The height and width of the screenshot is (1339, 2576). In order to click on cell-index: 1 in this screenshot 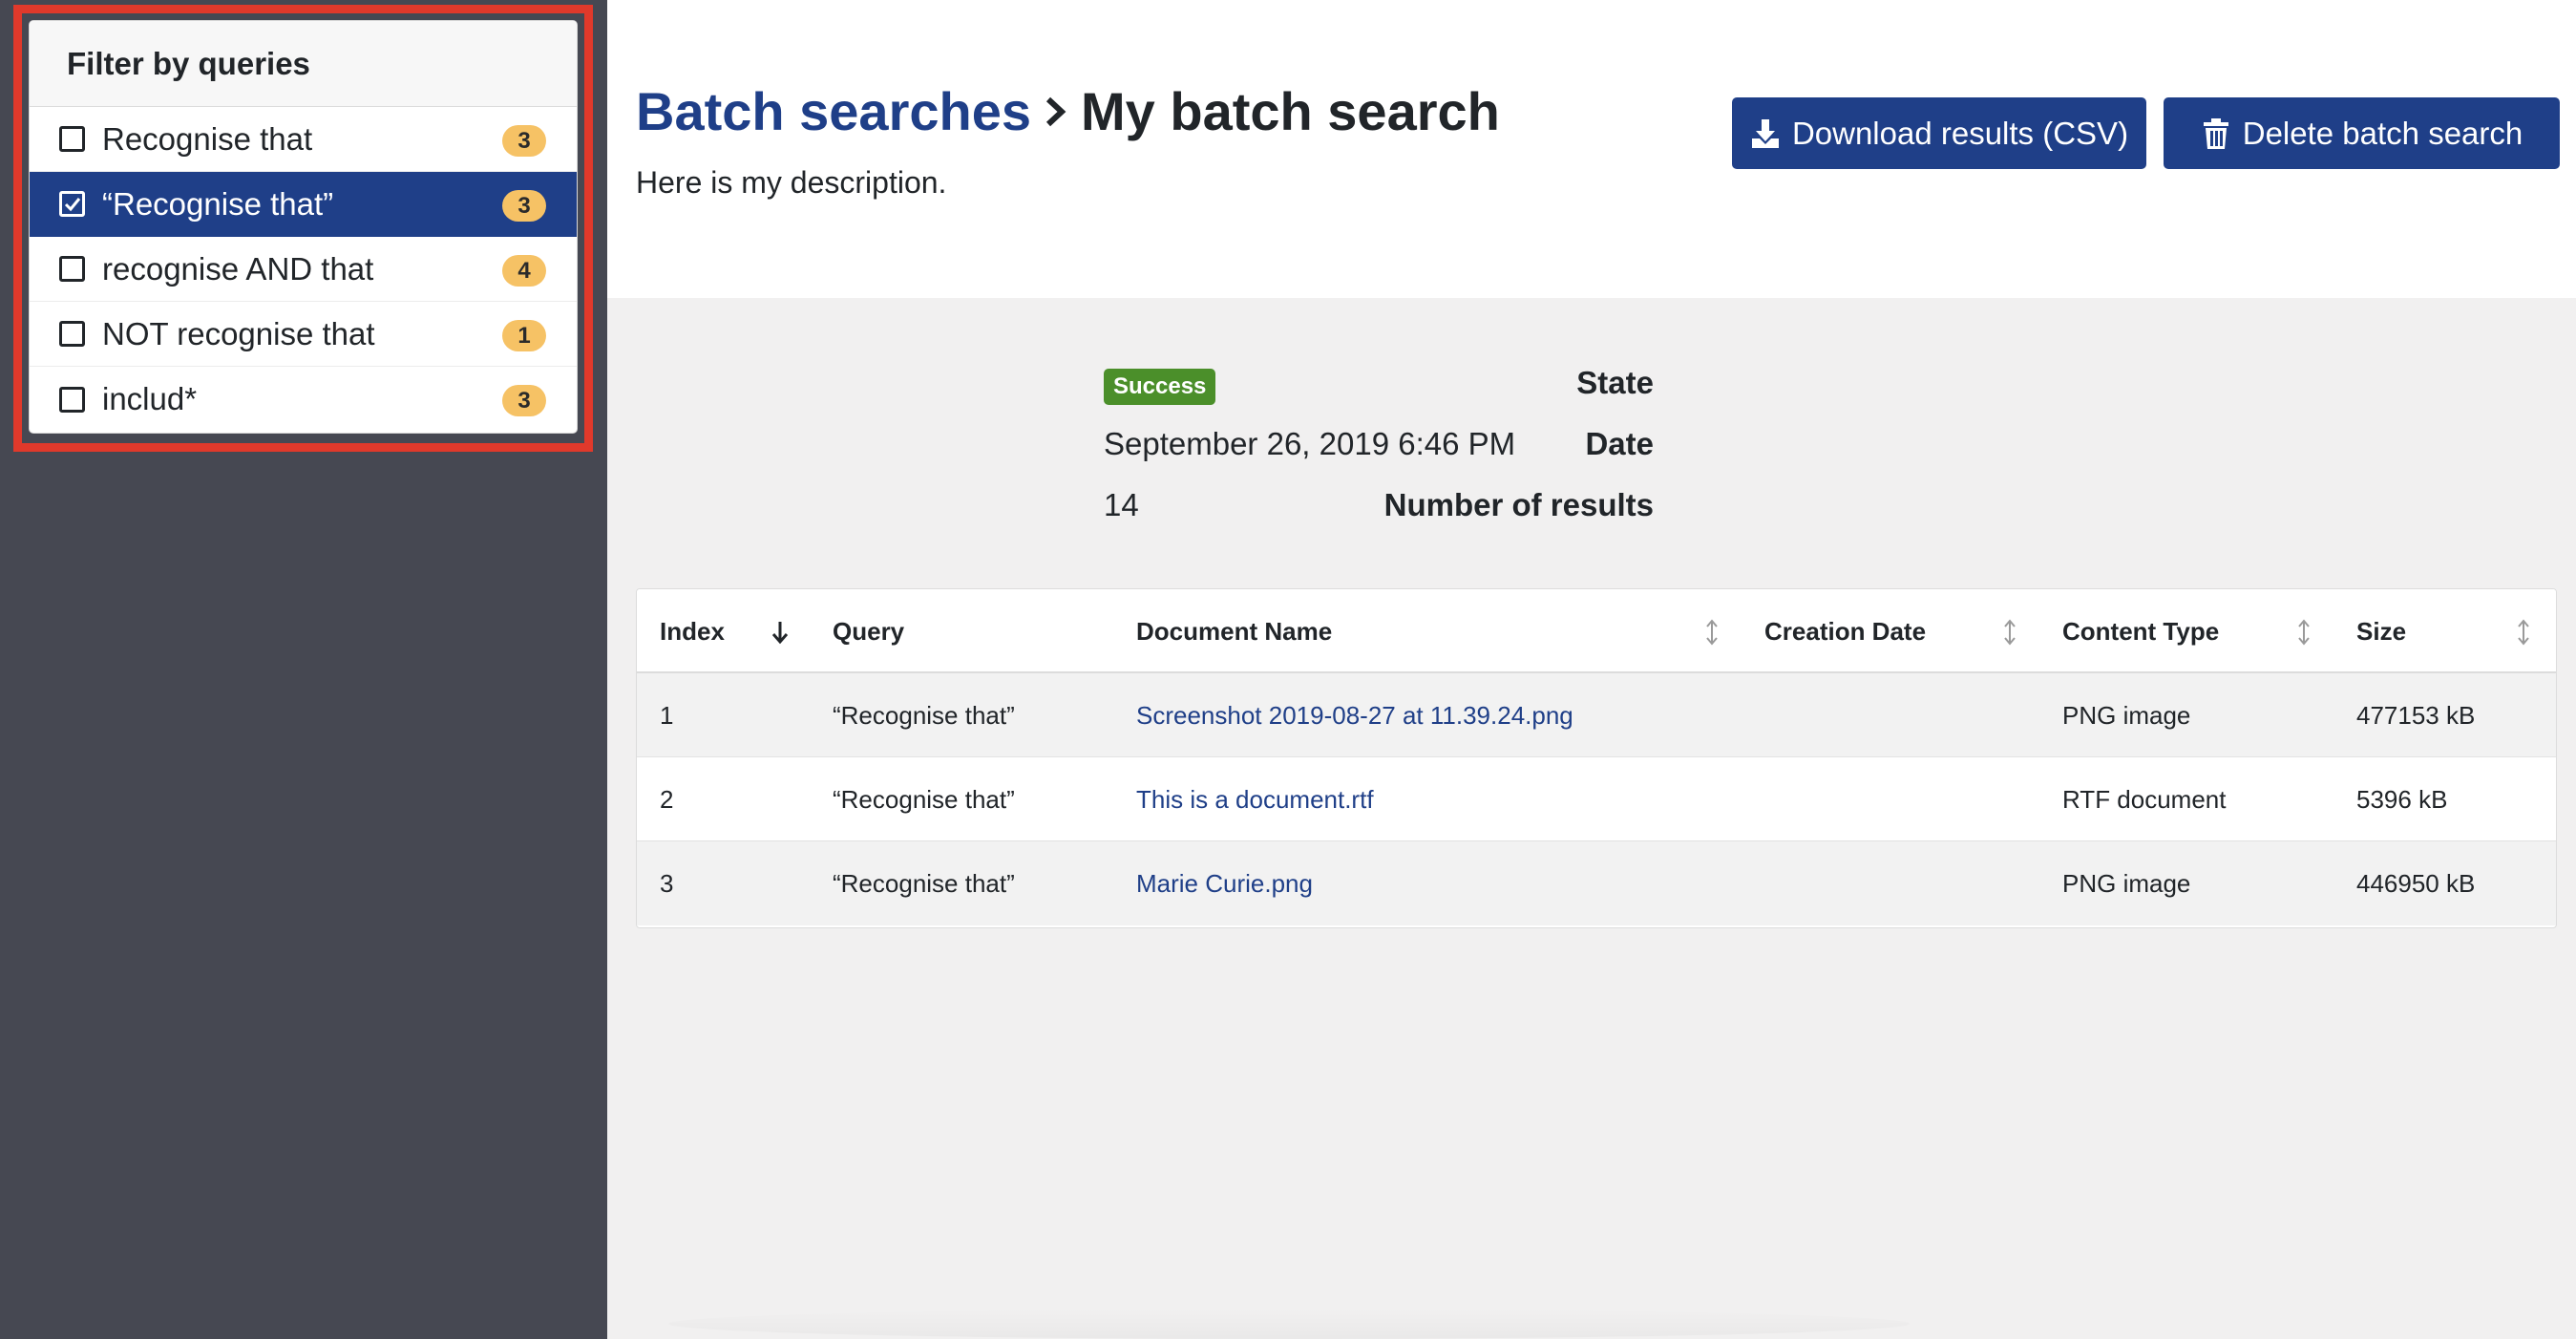, I will do `click(667, 715)`.